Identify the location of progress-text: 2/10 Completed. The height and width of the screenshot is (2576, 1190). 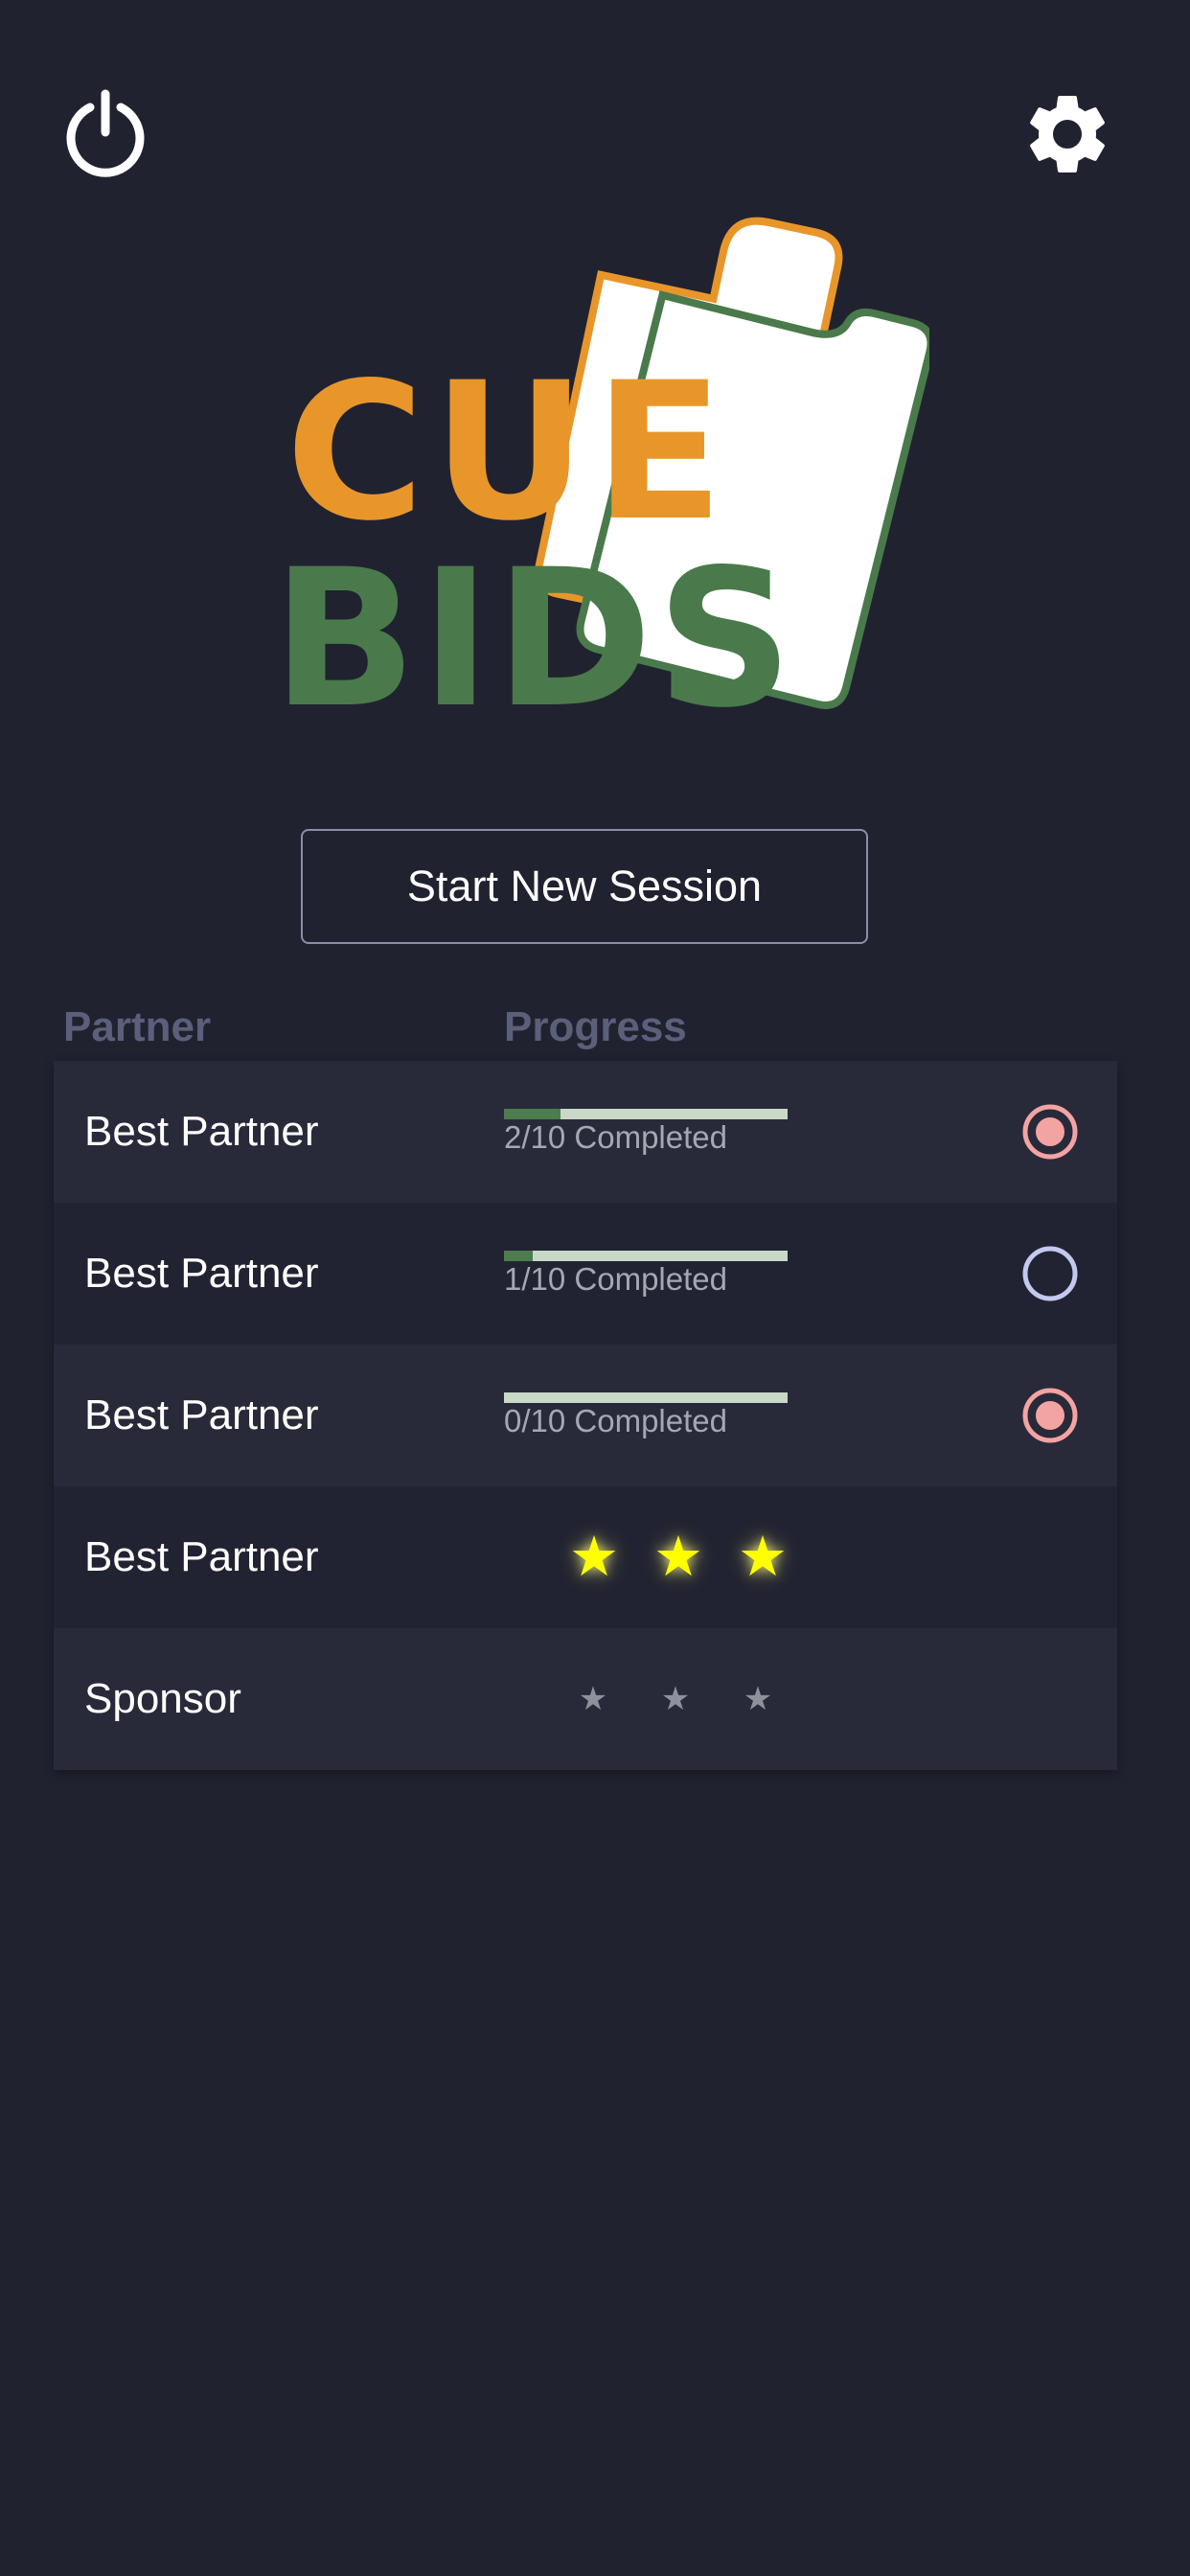
(616, 1137).